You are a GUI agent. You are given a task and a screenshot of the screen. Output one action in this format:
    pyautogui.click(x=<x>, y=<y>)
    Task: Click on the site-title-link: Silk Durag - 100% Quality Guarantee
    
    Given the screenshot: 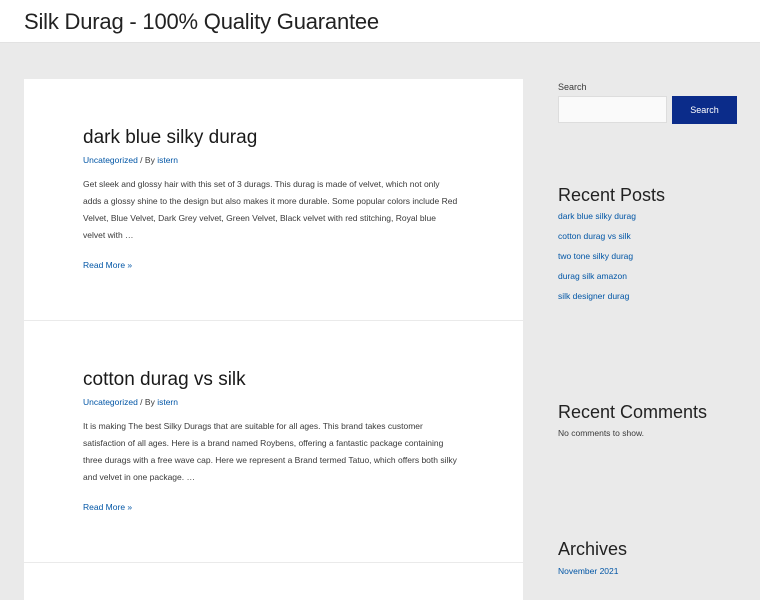 What is the action you would take?
    pyautogui.click(x=201, y=22)
    